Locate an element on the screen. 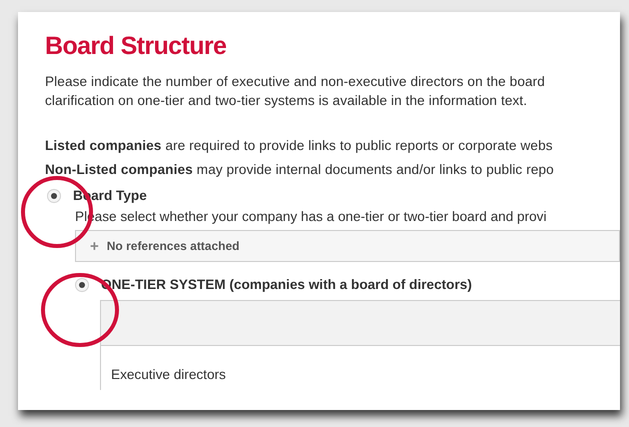 The width and height of the screenshot is (629, 427). note-text: Non-Listed companies may provide internal documents and/or links to public repo is located at coordinates (299, 170).